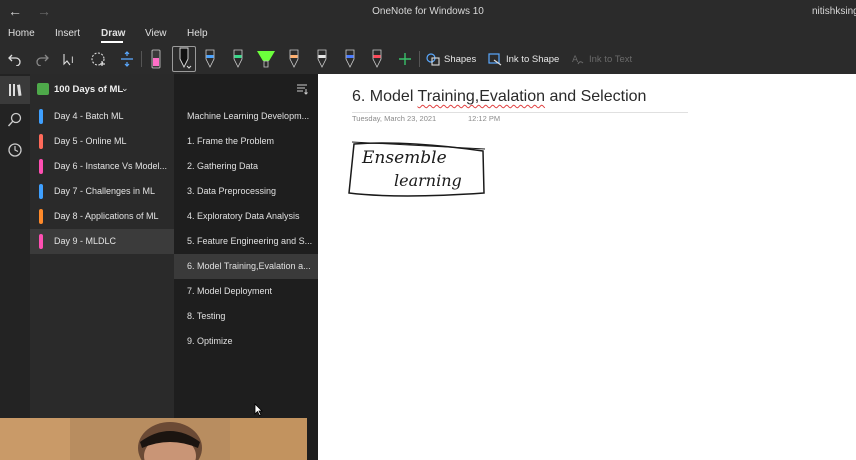 The image size is (856, 460). Describe the element at coordinates (15, 267) in the screenshot. I see `navigation-rail` at that location.